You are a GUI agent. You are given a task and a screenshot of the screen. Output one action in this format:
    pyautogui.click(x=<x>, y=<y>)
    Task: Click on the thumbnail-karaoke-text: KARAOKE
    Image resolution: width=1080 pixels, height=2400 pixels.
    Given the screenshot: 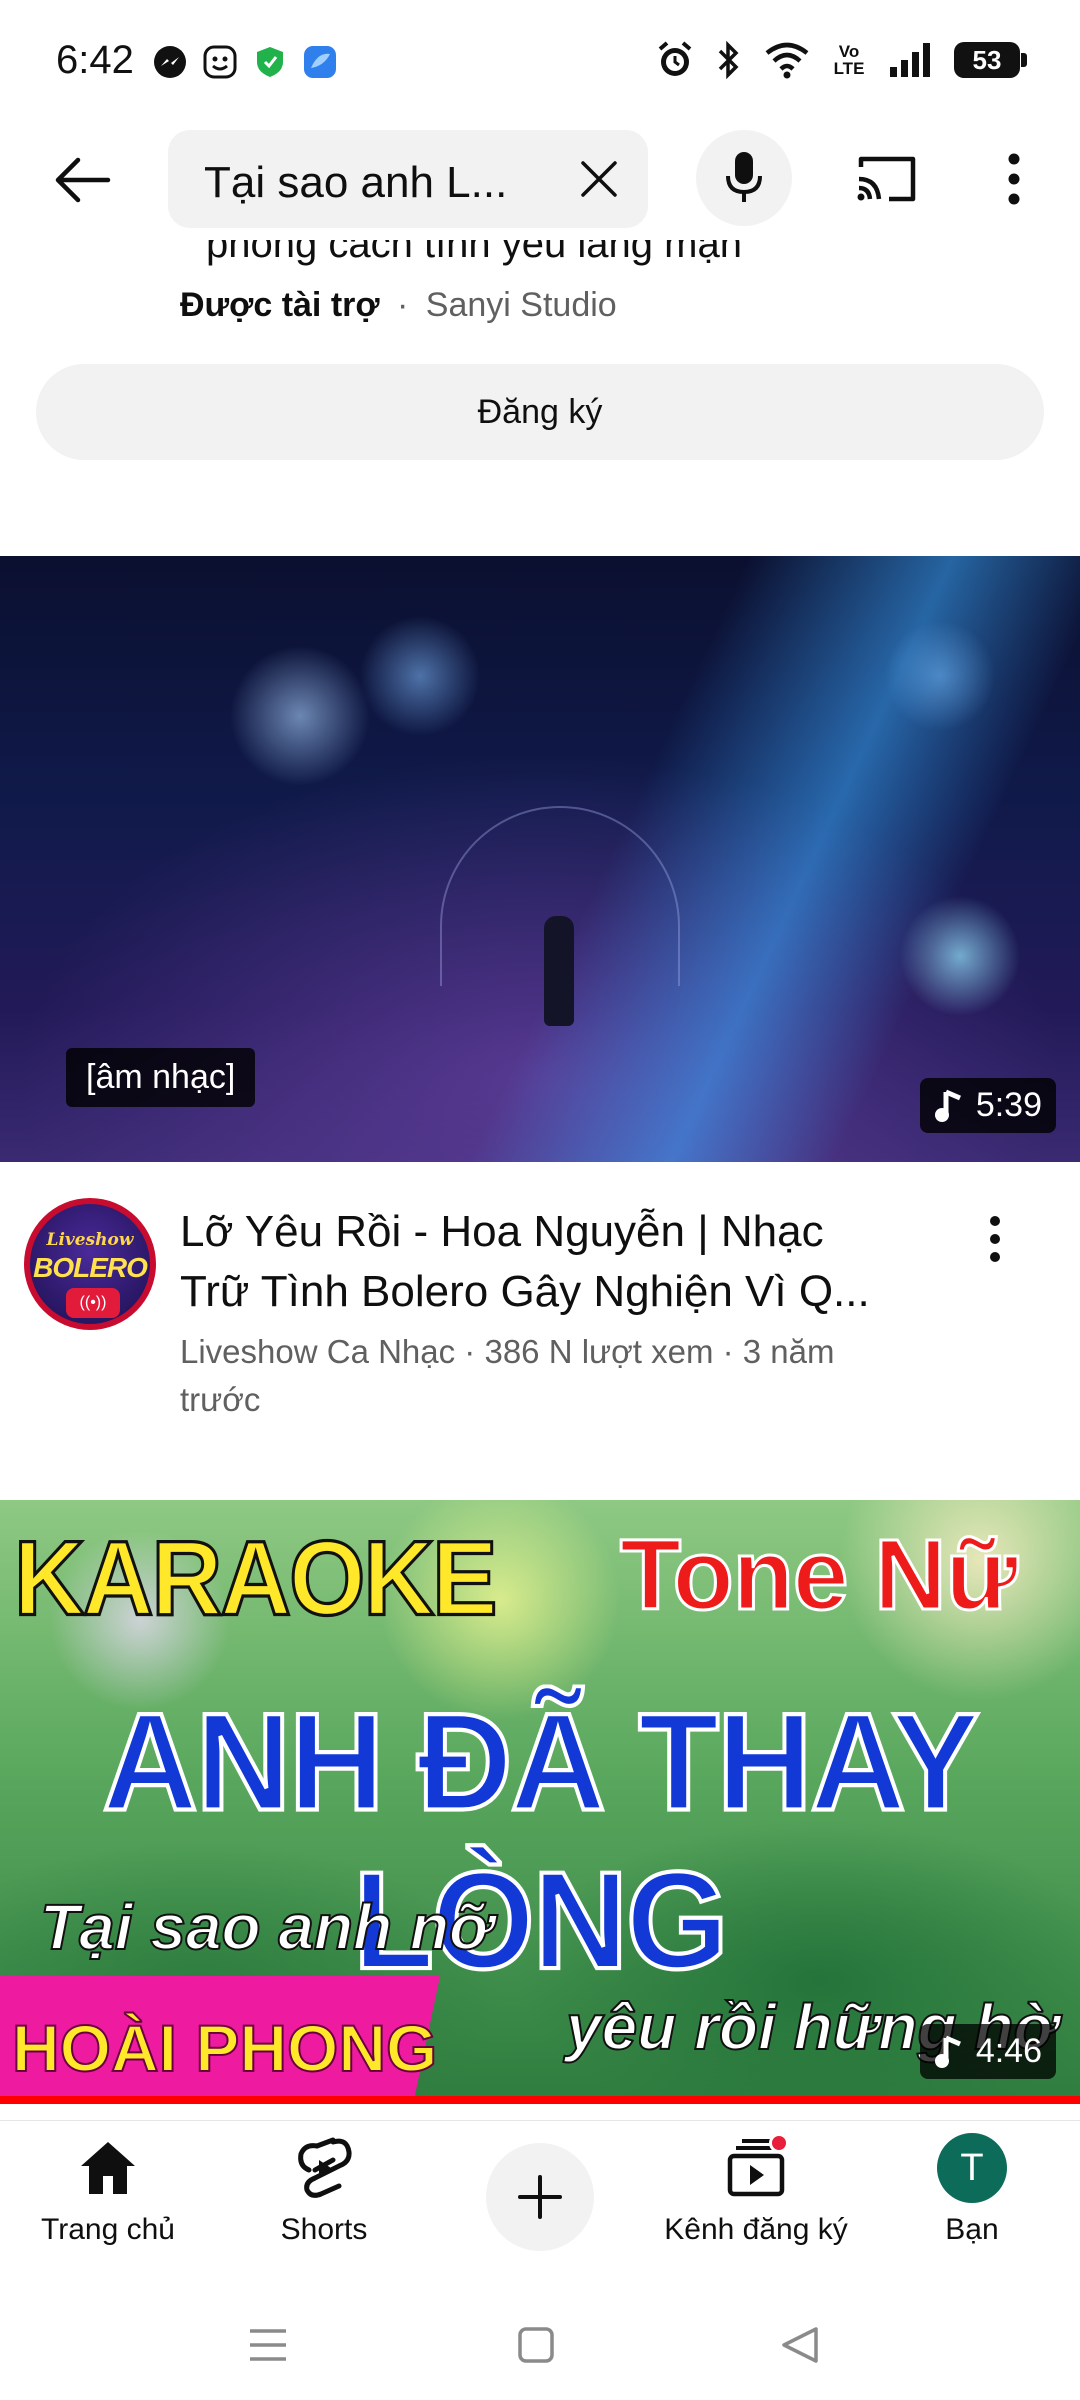 What is the action you would take?
    pyautogui.click(x=255, y=1578)
    